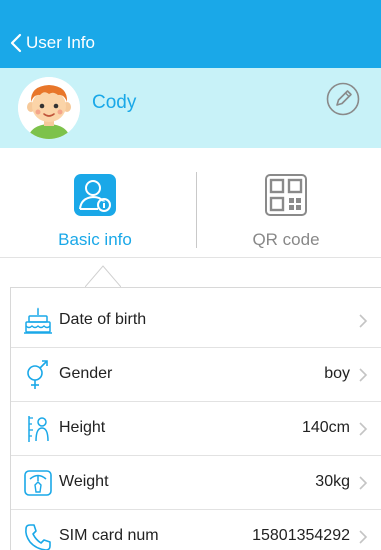 This screenshot has width=381, height=550. What do you see at coordinates (38, 483) in the screenshot?
I see `scale-icon` at bounding box center [38, 483].